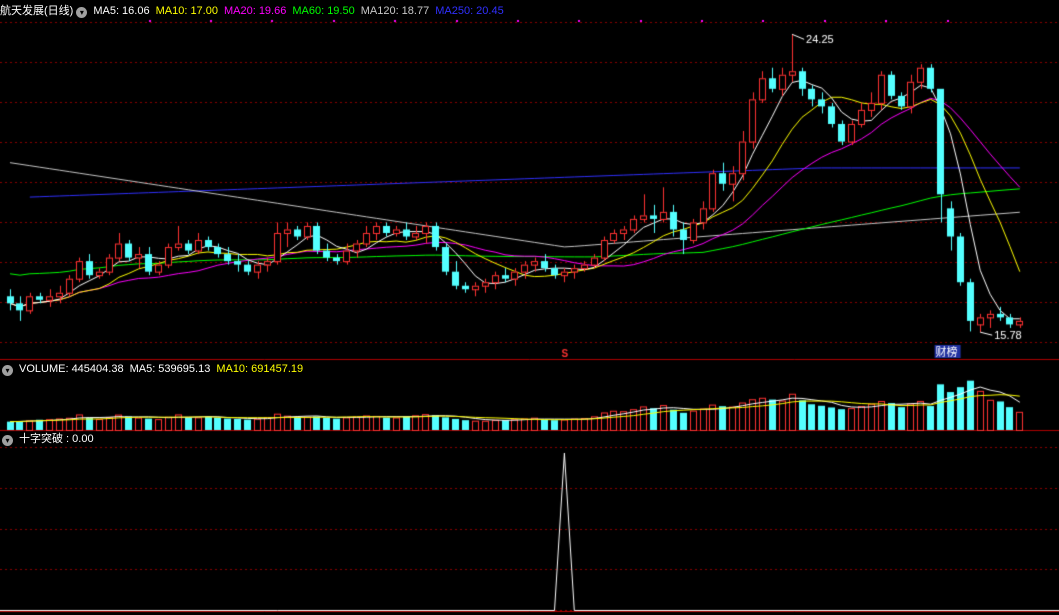  I want to click on ma10-label: MA10: 17.00, so click(186, 11).